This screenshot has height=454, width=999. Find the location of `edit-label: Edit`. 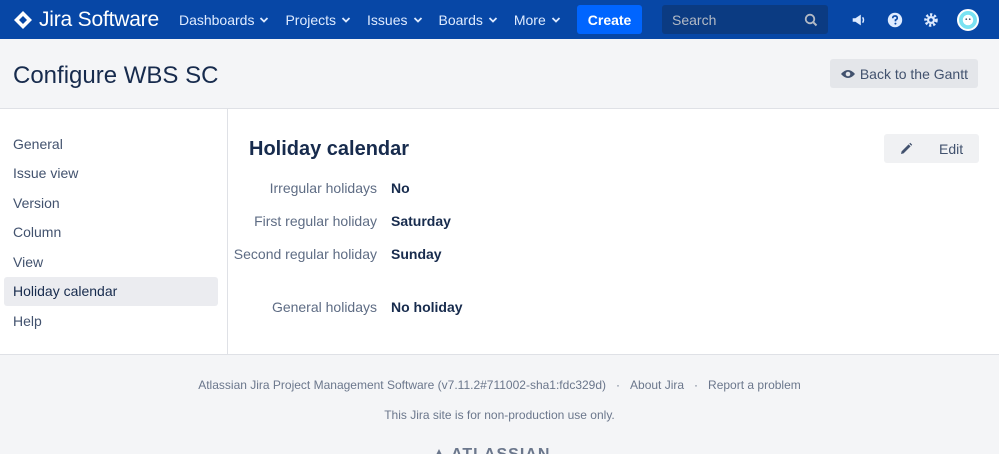

edit-label: Edit is located at coordinates (951, 148).